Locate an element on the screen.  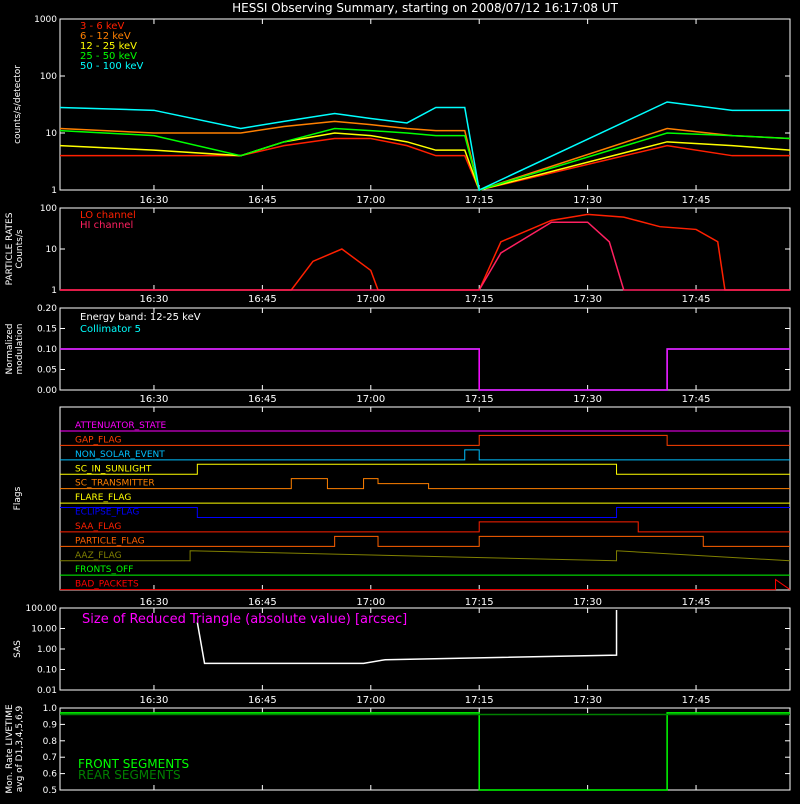
flag-line-aaz-flag is located at coordinates (425, 556).